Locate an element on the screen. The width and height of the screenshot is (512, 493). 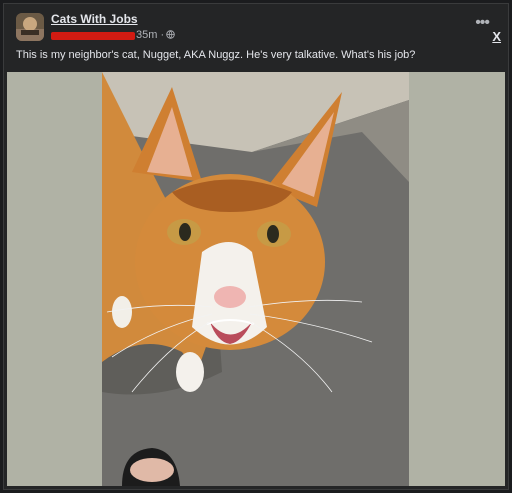
group-avatar is located at coordinates (30, 27).